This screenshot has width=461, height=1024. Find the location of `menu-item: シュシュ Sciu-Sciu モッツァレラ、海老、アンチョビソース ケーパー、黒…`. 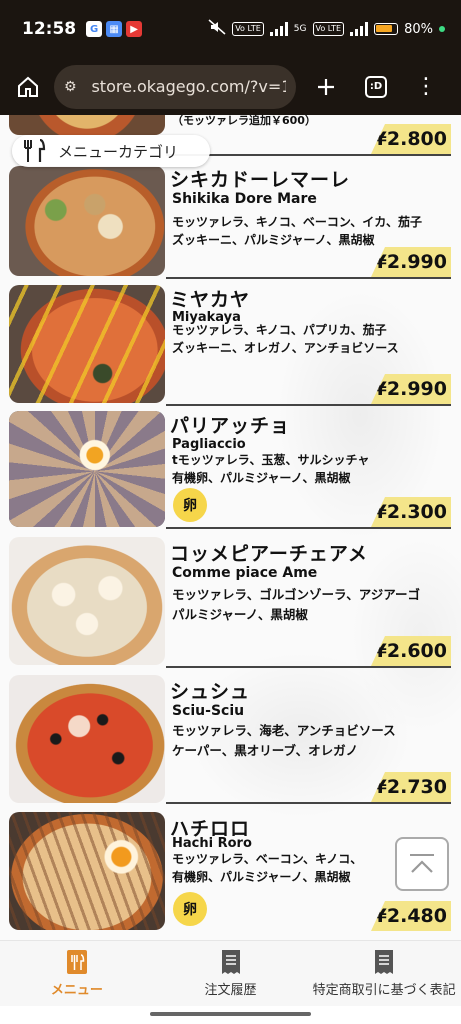

menu-item: シュシュ Sciu-Sciu モッツァレラ、海老、アンチョビソース ケーパー、黒… is located at coordinates (230, 743).